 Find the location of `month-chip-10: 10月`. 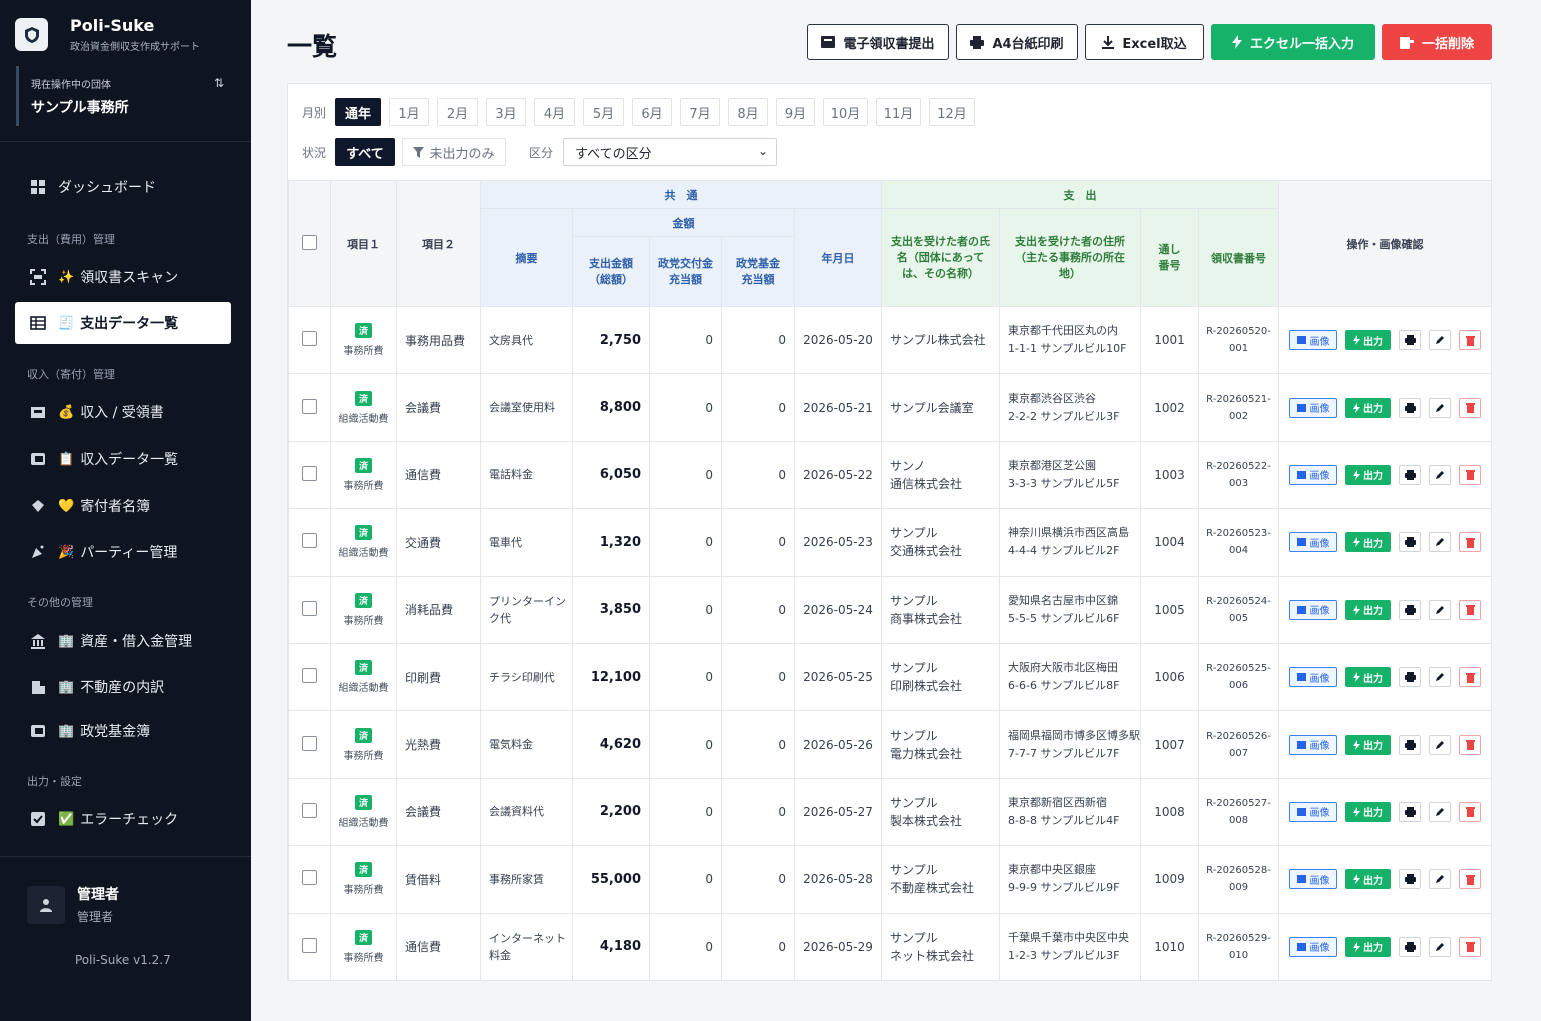

month-chip-10: 10月 is located at coordinates (845, 112).